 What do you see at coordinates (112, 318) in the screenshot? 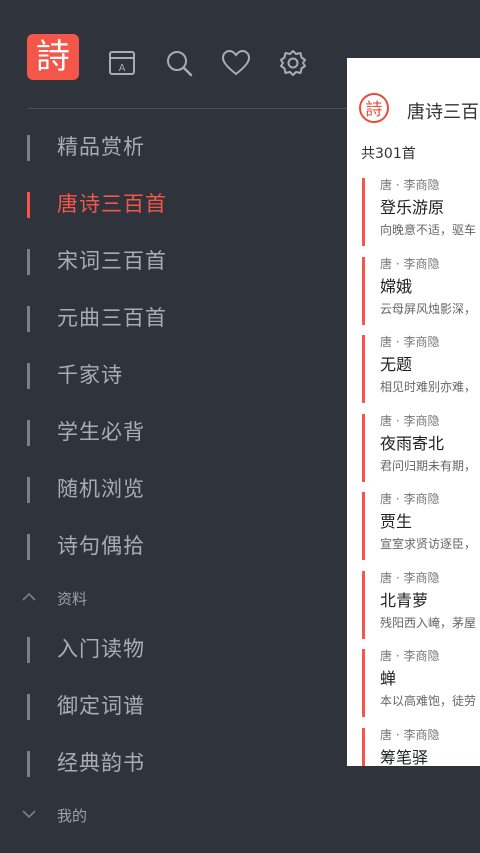
I see `nav-label: 元曲三百首` at bounding box center [112, 318].